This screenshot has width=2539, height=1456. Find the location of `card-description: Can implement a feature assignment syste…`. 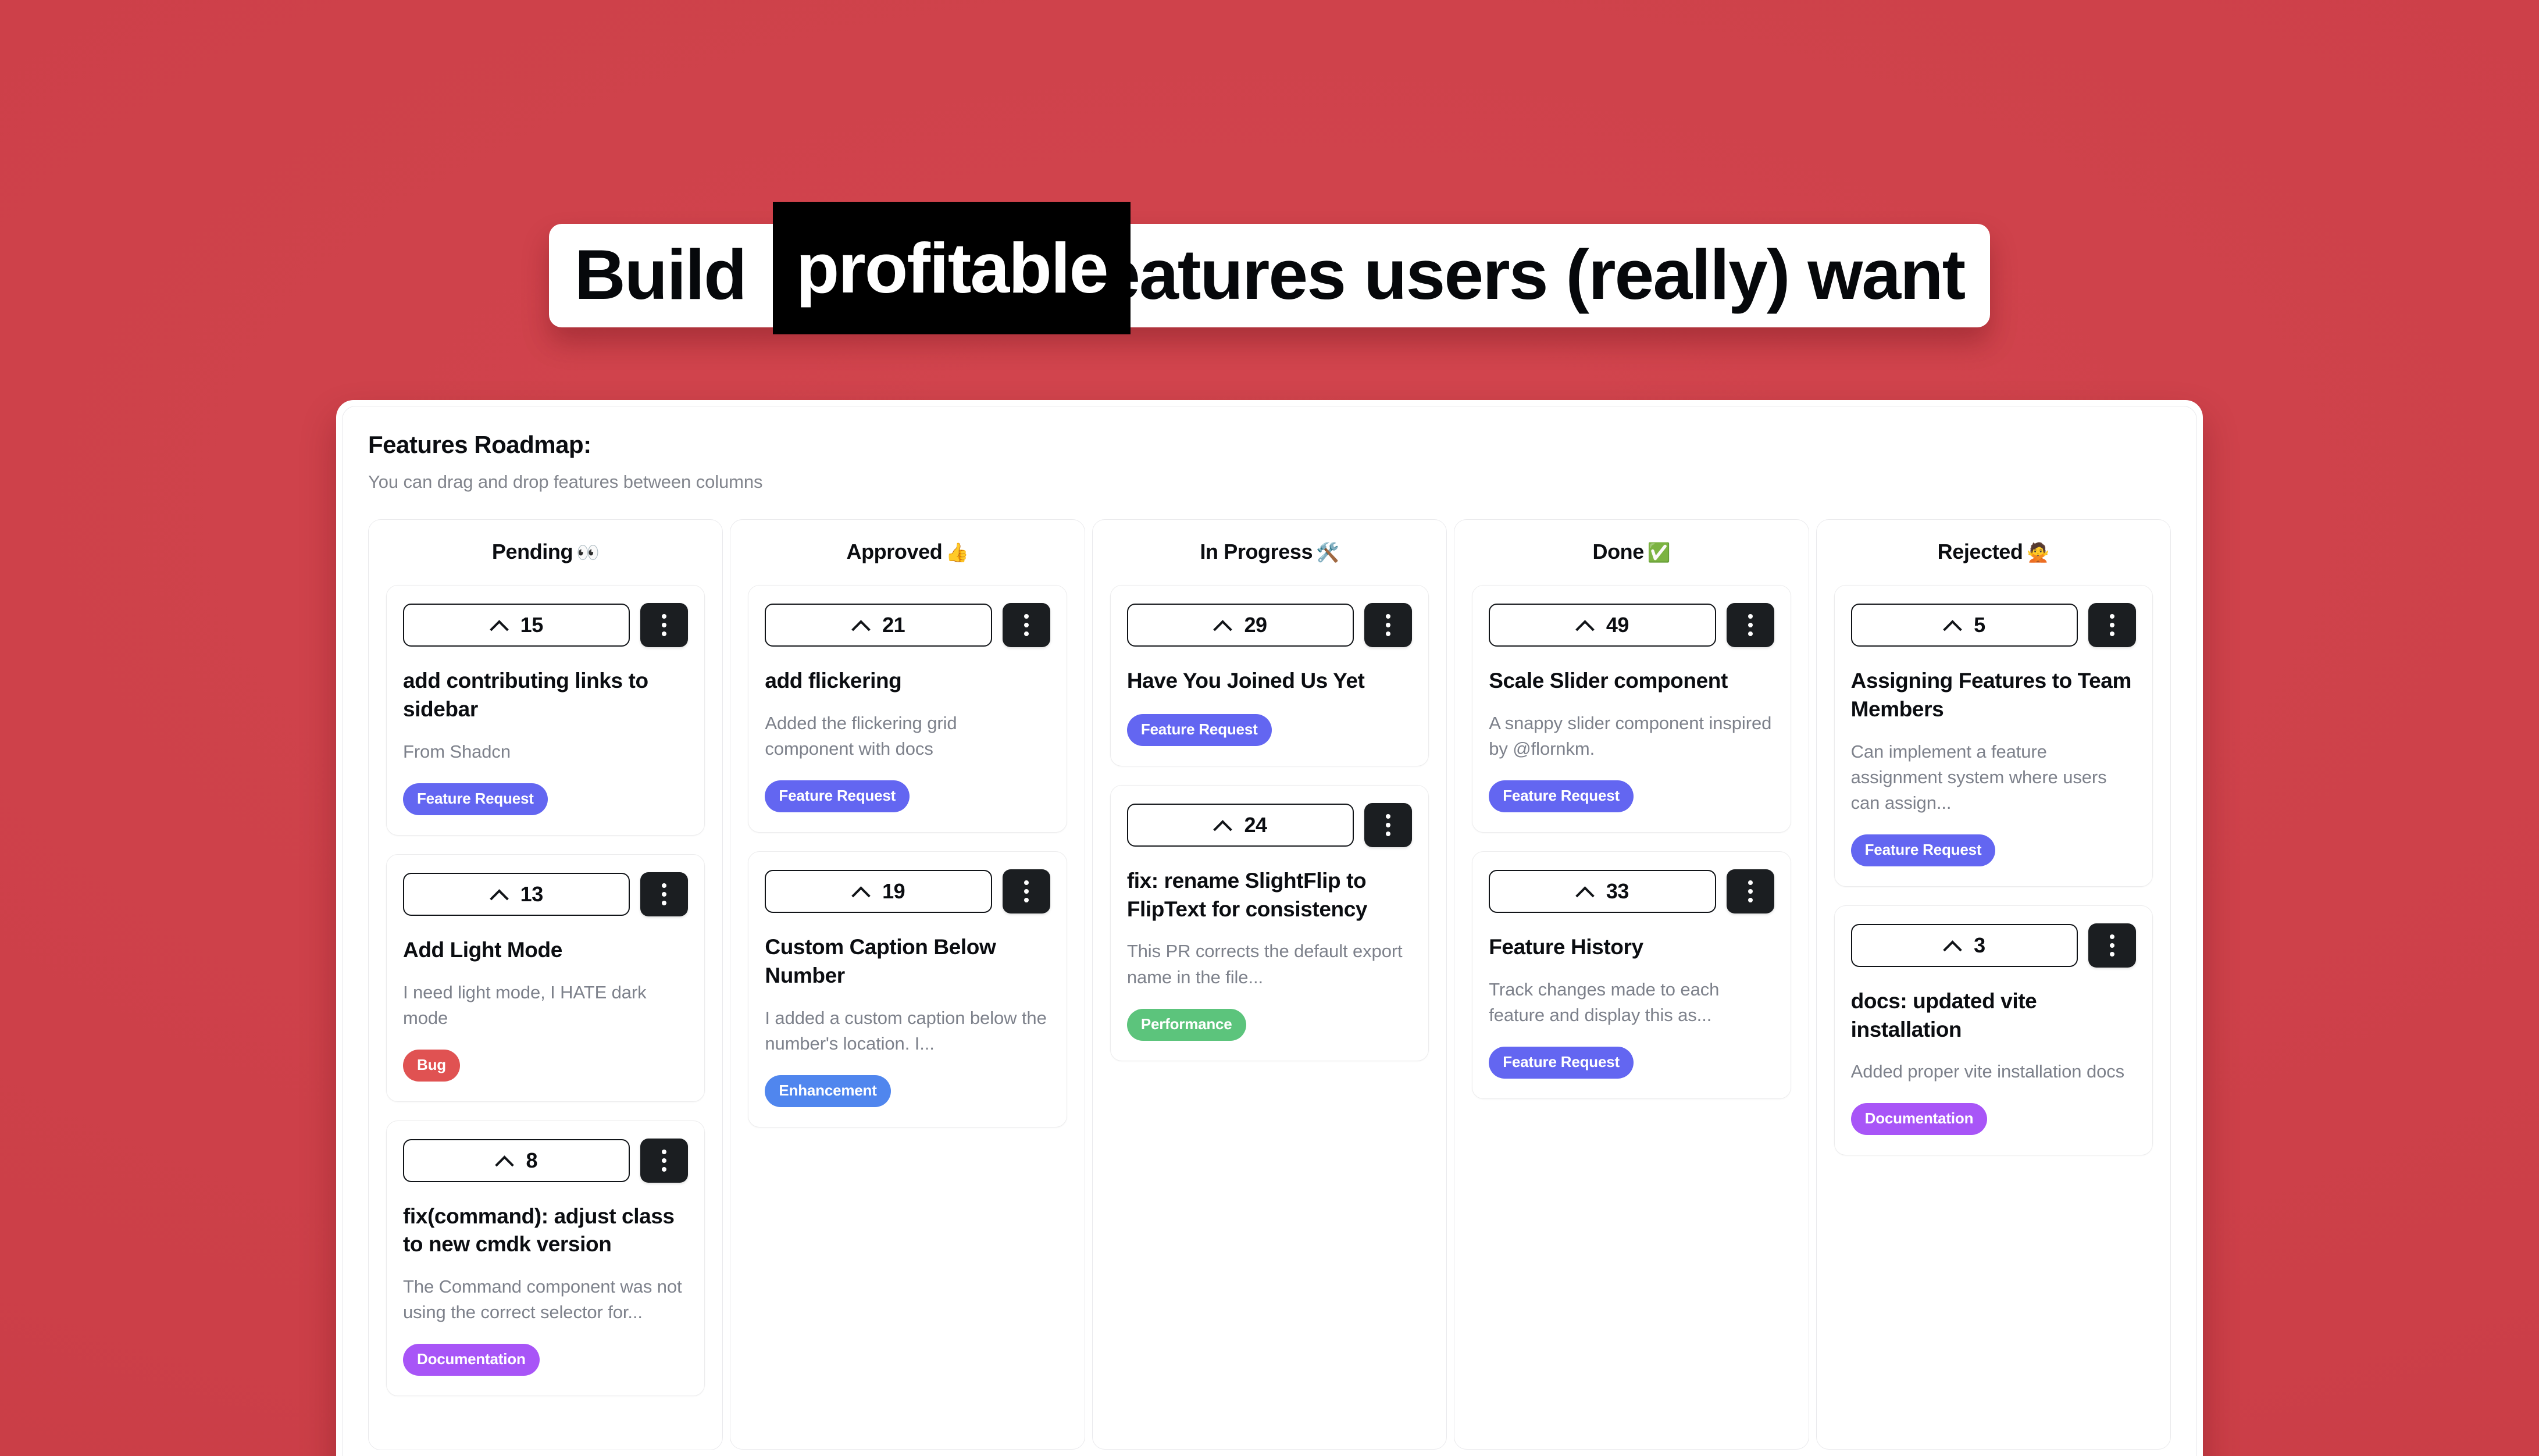

card-description: Can implement a feature assignment syste… is located at coordinates (1978, 777).